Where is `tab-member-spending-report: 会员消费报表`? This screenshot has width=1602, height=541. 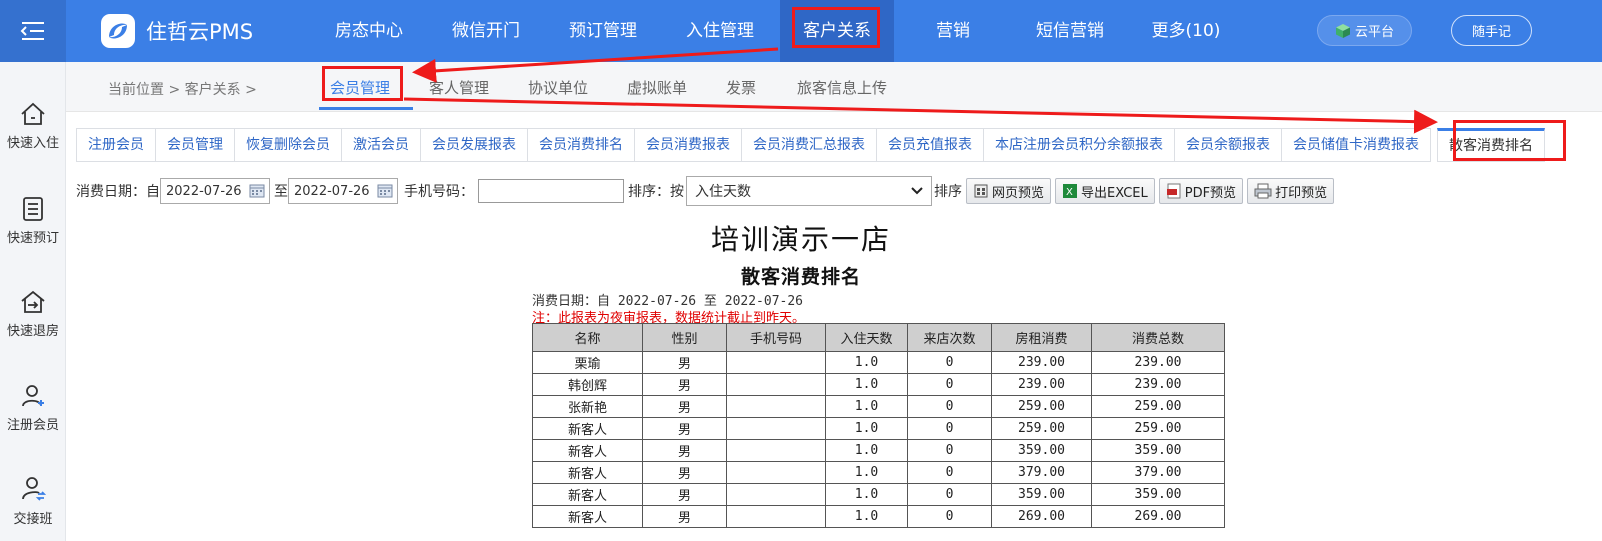 tab-member-spending-report: 会员消费报表 is located at coordinates (688, 145).